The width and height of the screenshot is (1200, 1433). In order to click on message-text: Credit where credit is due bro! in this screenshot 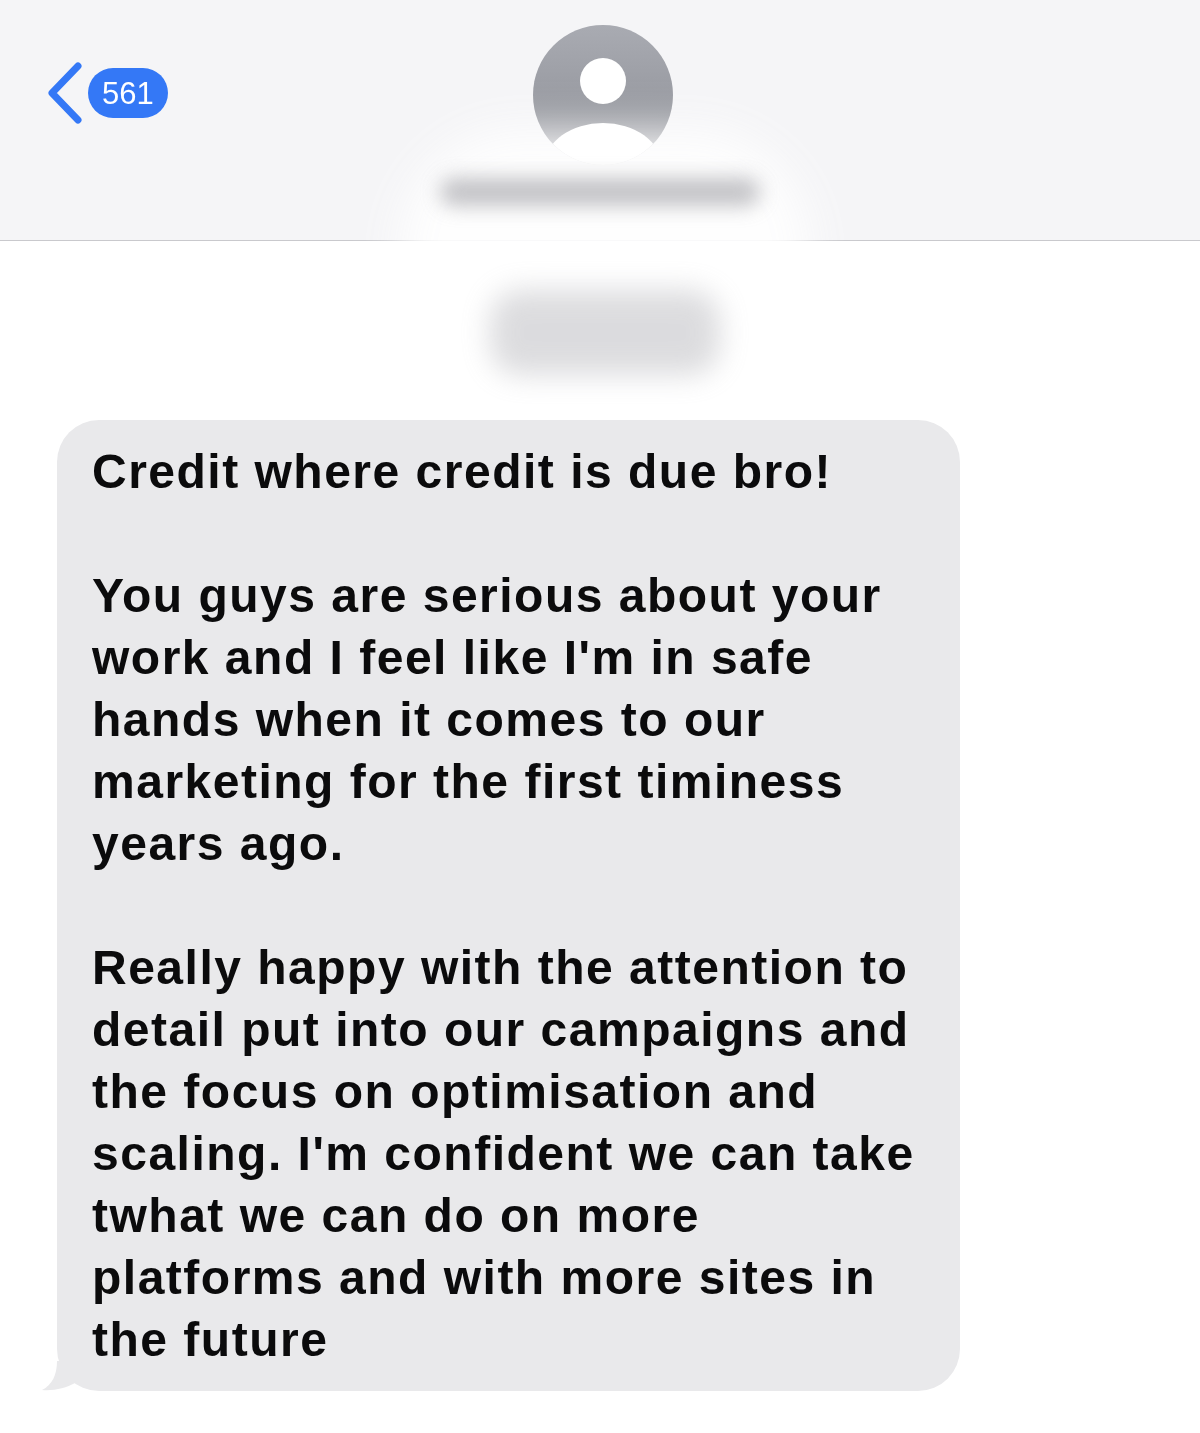, I will do `click(462, 472)`.